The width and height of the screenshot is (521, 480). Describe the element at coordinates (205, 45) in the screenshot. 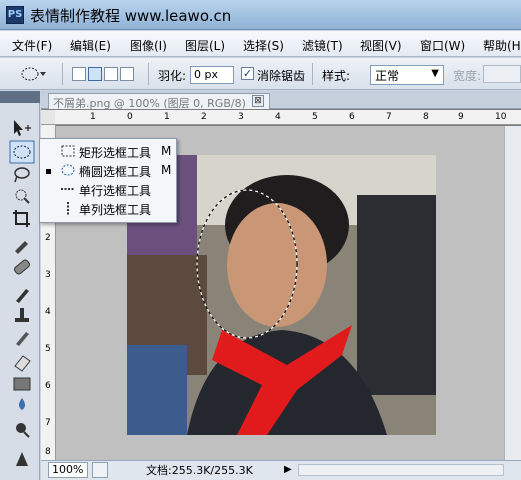

I see `menu-layer: 图层(L)` at that location.